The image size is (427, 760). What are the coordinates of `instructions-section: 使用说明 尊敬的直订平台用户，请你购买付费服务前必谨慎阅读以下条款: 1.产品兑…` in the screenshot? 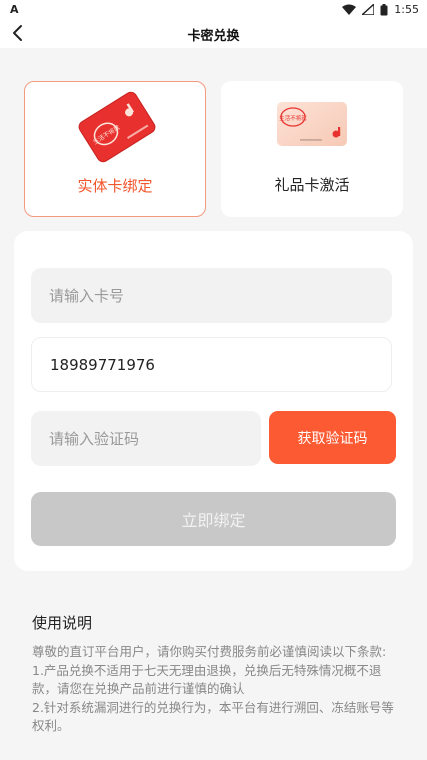 It's located at (217, 674).